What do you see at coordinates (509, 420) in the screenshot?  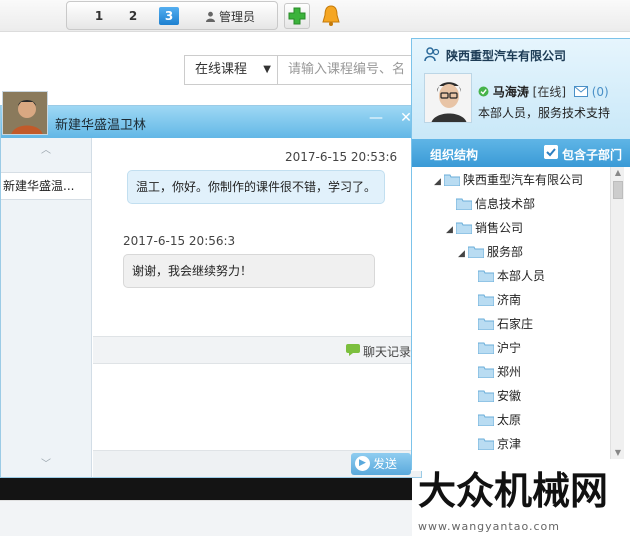 I see `tree-node-label: 太原` at bounding box center [509, 420].